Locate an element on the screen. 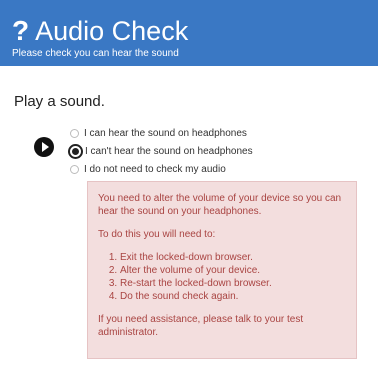 This screenshot has height=383, width=378. option-label: I can hear the sound on headphones is located at coordinates (165, 133).